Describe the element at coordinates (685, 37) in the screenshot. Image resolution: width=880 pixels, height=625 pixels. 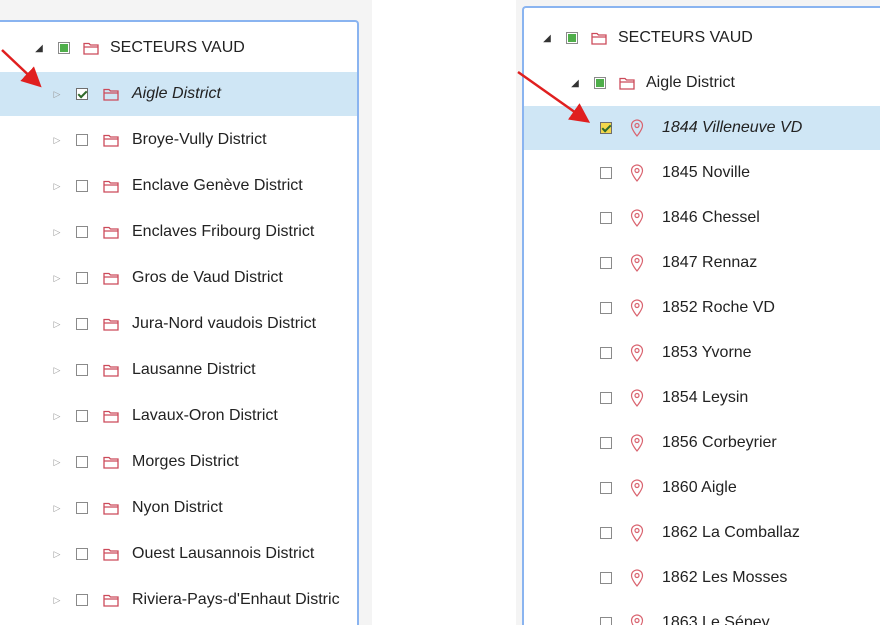
I see `tree-root-label: SECTEURS VAUD` at that location.